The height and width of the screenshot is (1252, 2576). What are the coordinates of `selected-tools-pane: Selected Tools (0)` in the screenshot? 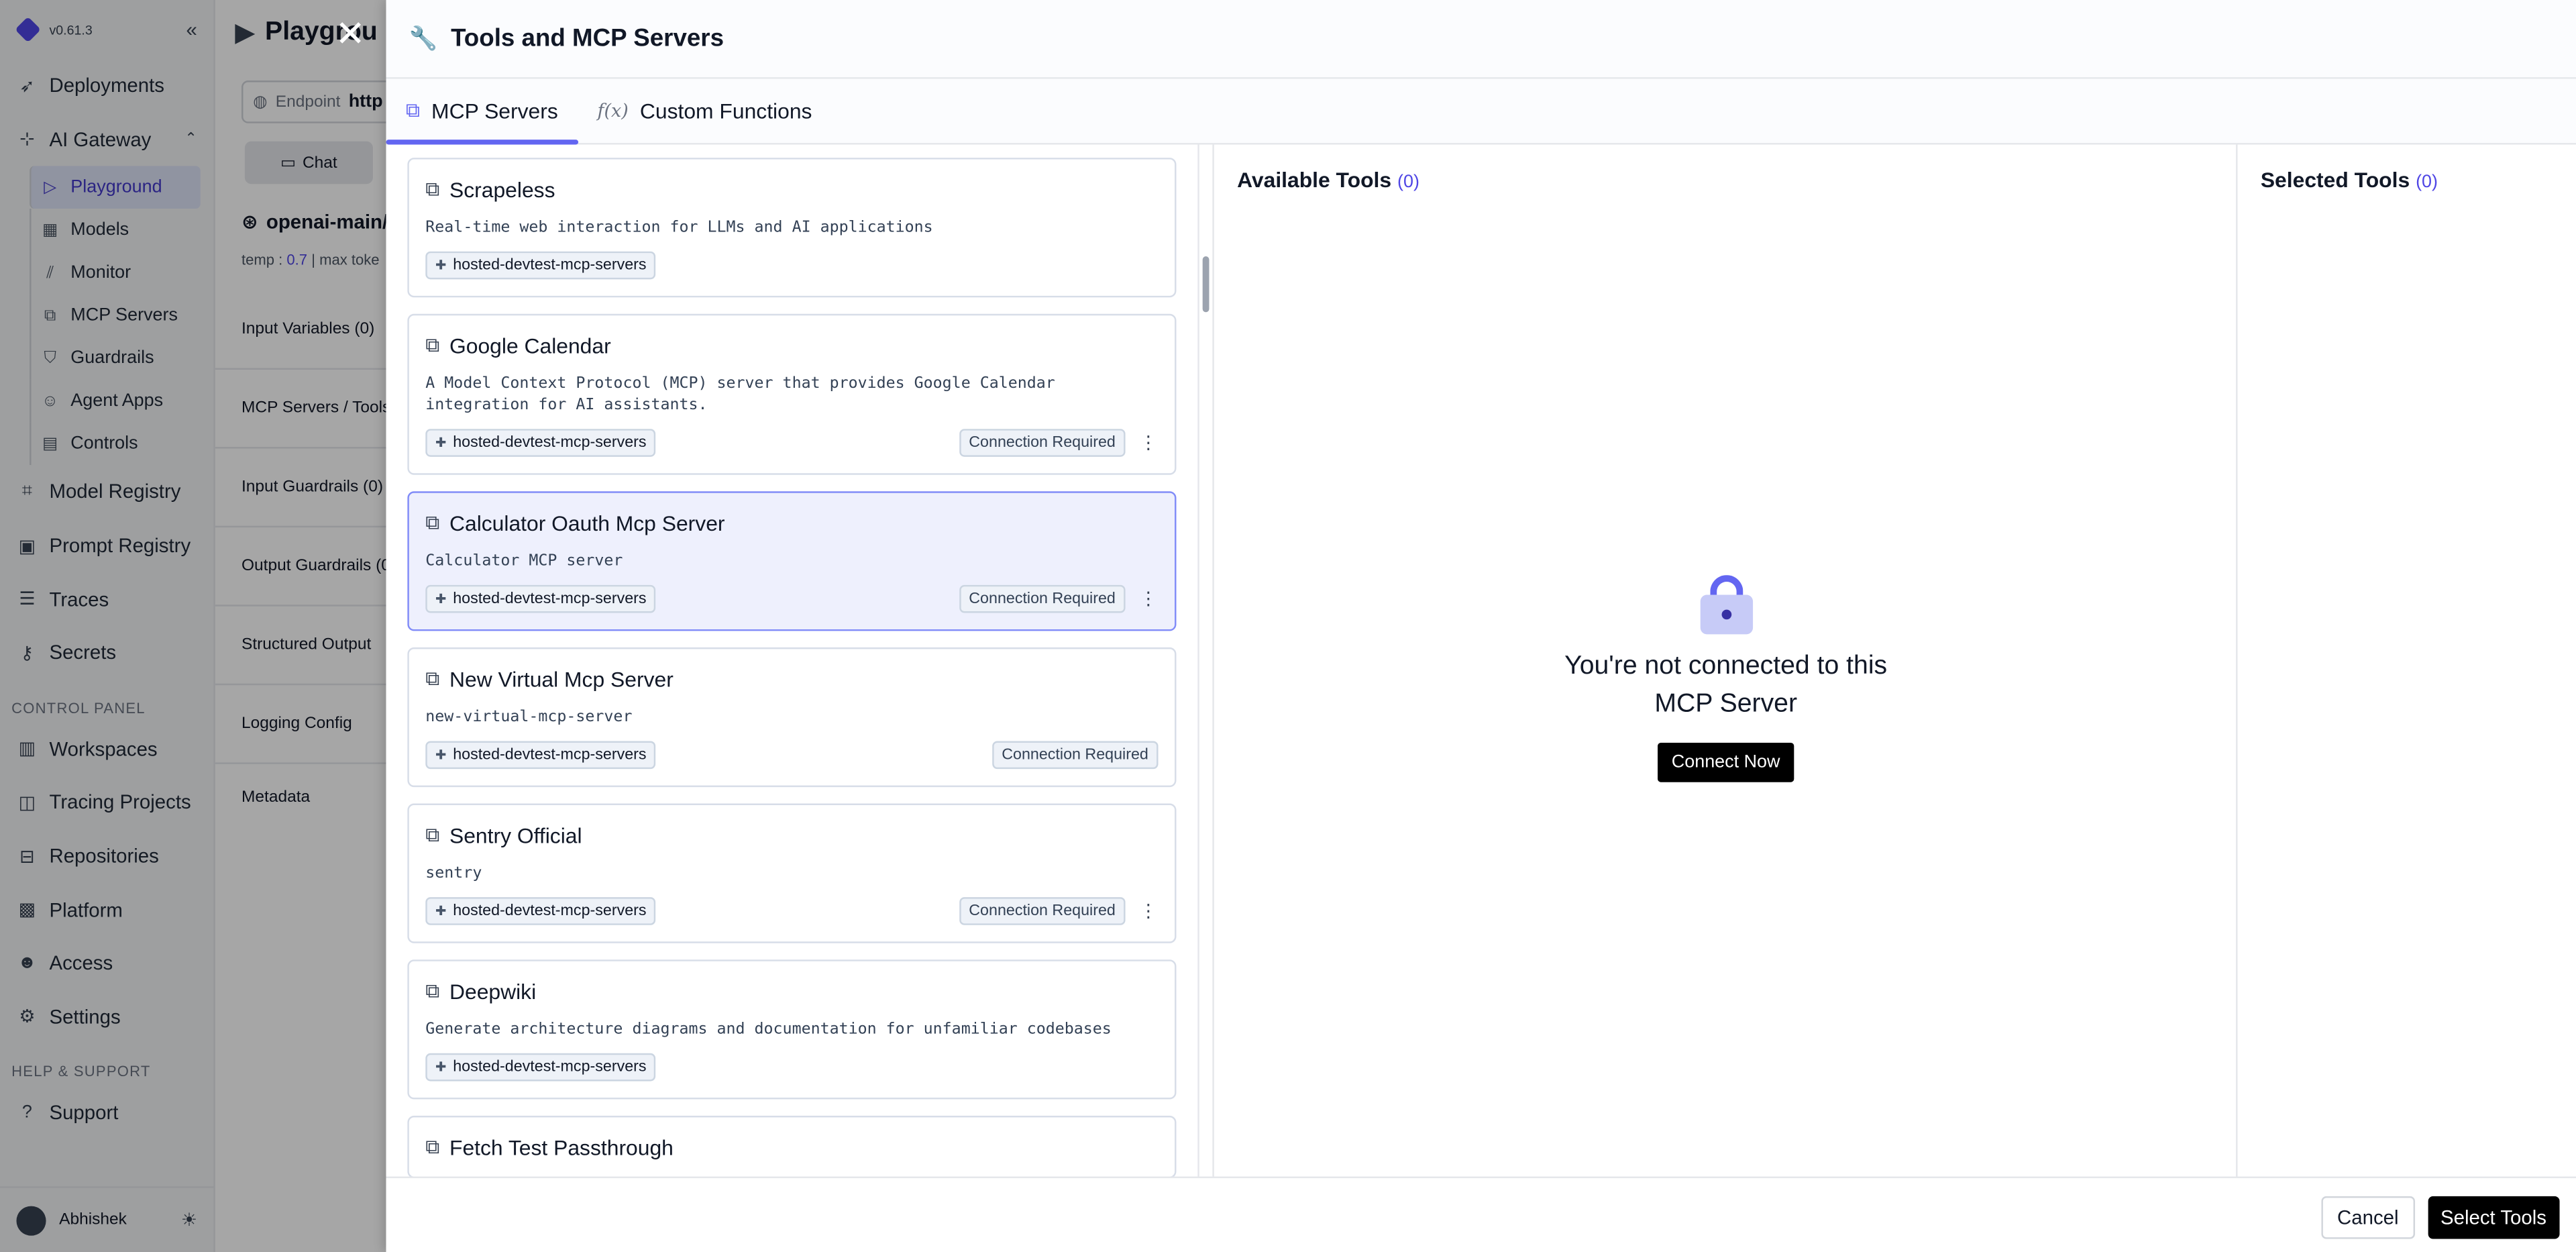 It's located at (2406, 660).